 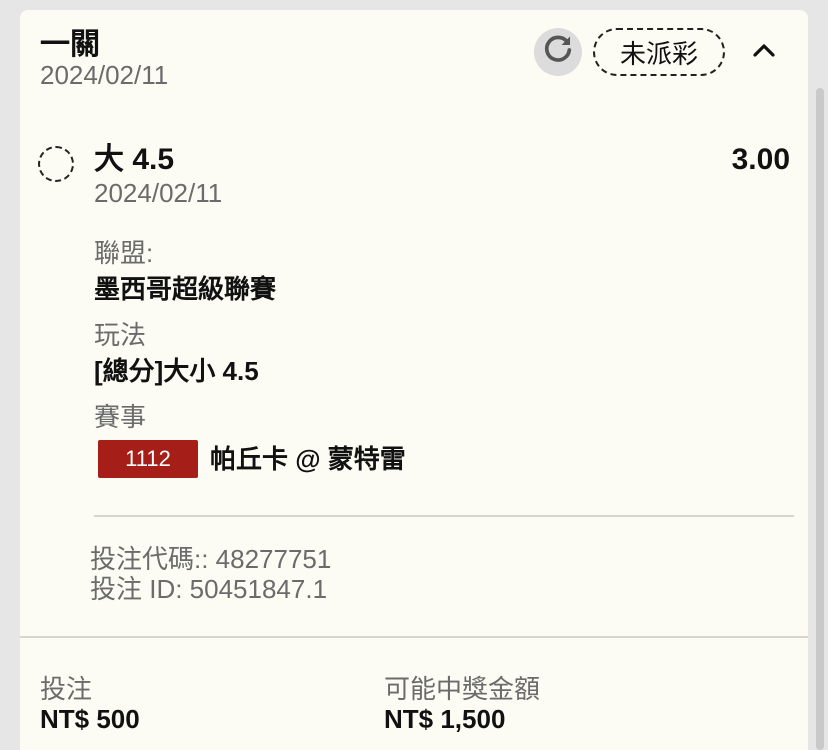 I want to click on bet-type-title: 一關, so click(x=70, y=44).